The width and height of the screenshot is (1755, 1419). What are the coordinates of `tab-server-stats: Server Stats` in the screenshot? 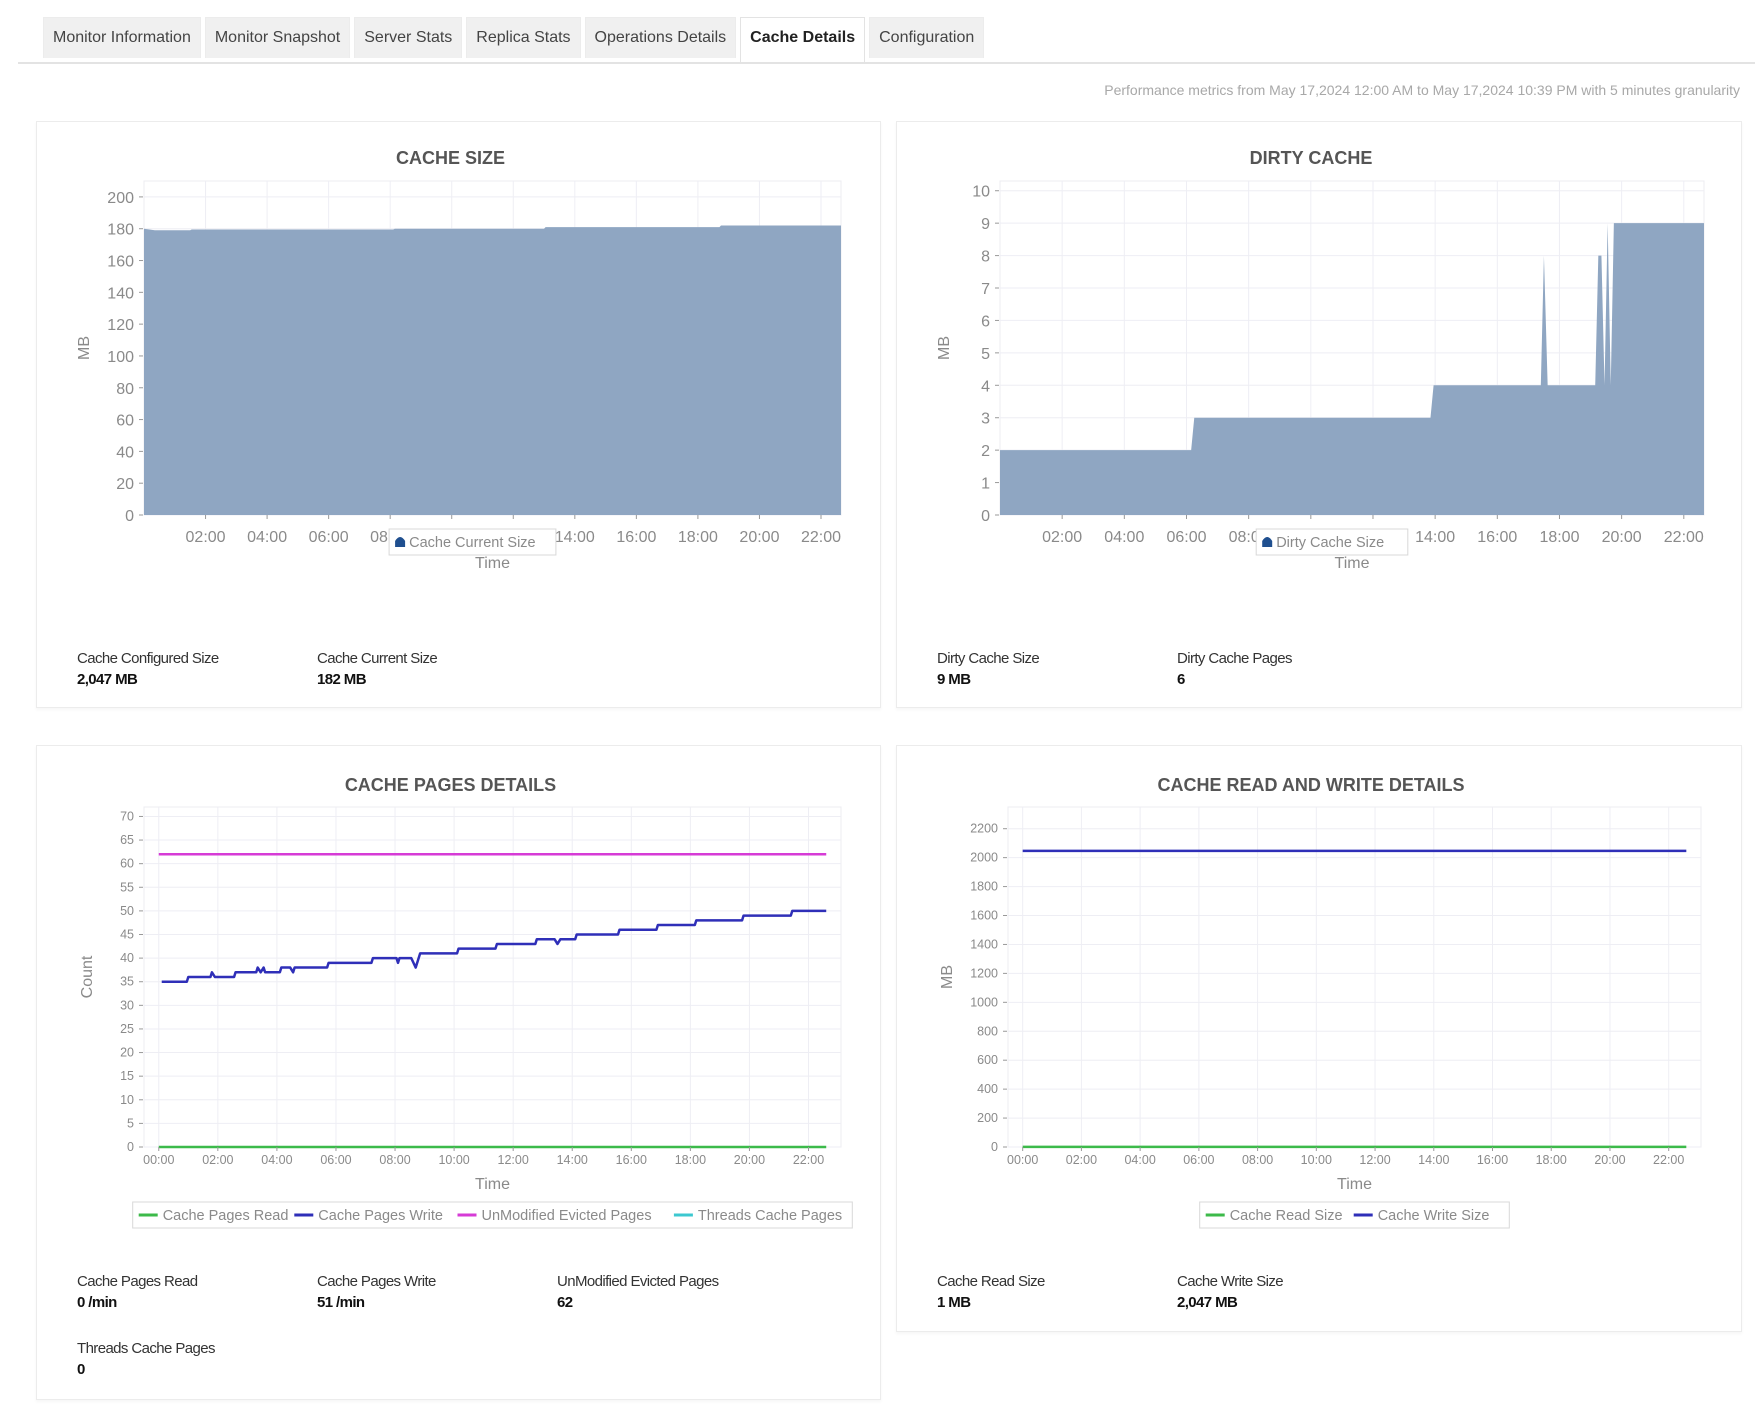 It's located at (408, 37).